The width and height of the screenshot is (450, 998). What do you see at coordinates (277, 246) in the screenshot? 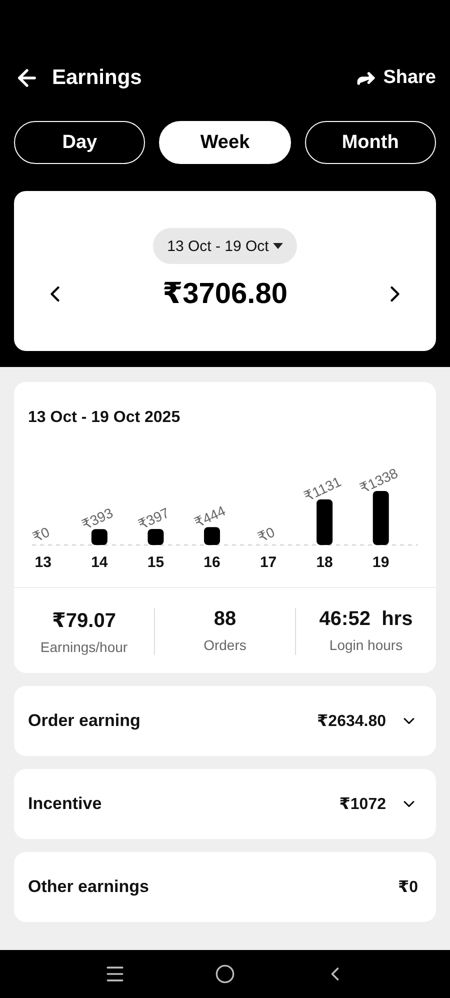
I see `caret-icon` at bounding box center [277, 246].